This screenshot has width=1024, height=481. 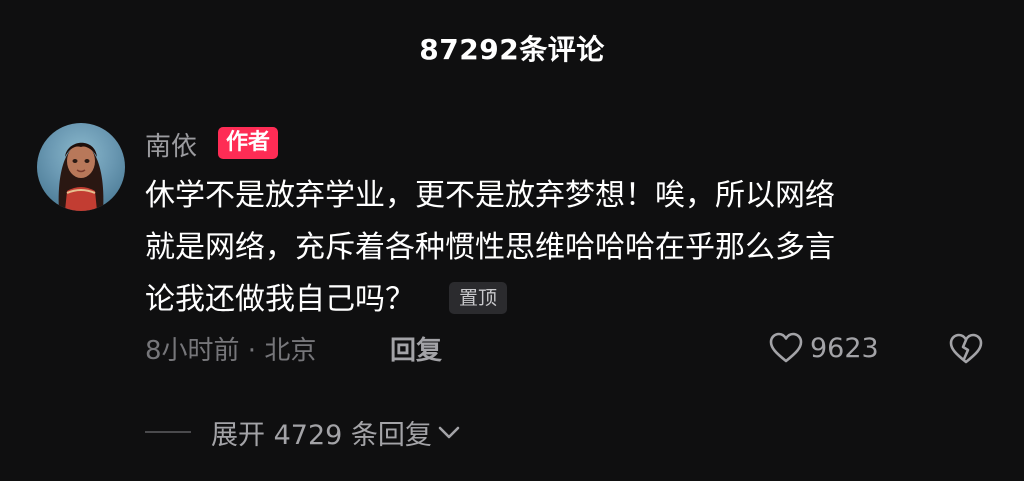 I want to click on pinned-badge: 置顶, so click(x=478, y=297).